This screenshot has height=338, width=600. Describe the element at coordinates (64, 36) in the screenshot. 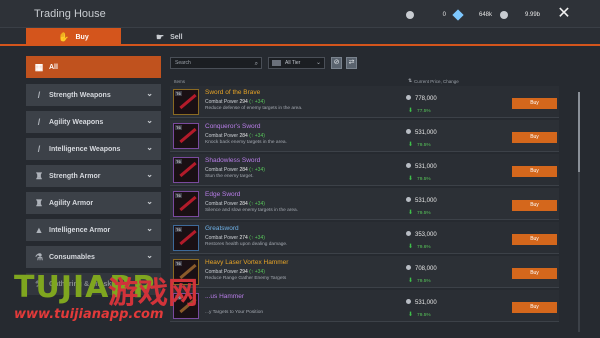

I see `hand-coins-icon: ✋` at that location.